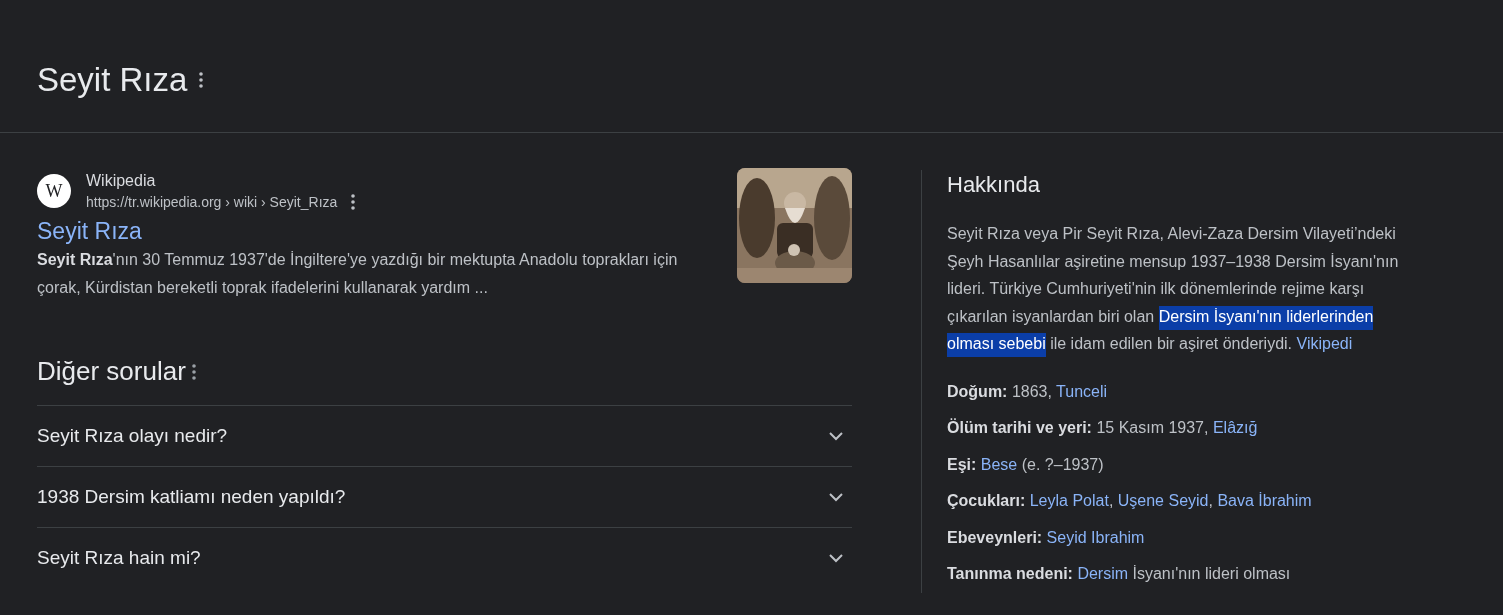 Image resolution: width=1503 pixels, height=615 pixels. Describe the element at coordinates (1026, 464) in the screenshot. I see `fact-line: Eşi: Bese (e. ?–1937)` at that location.